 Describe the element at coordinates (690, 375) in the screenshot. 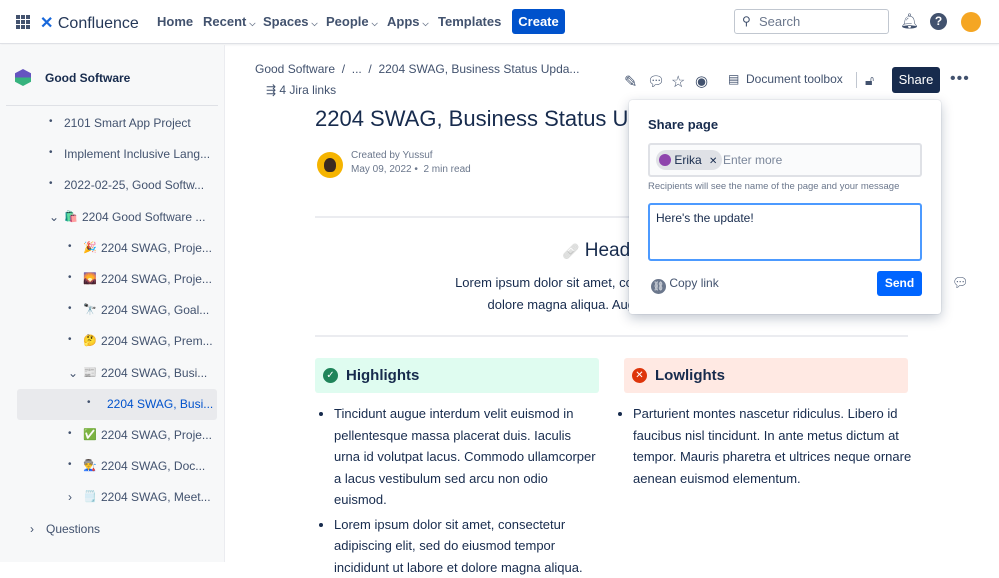

I see `lowlights-title: Lowlights` at that location.